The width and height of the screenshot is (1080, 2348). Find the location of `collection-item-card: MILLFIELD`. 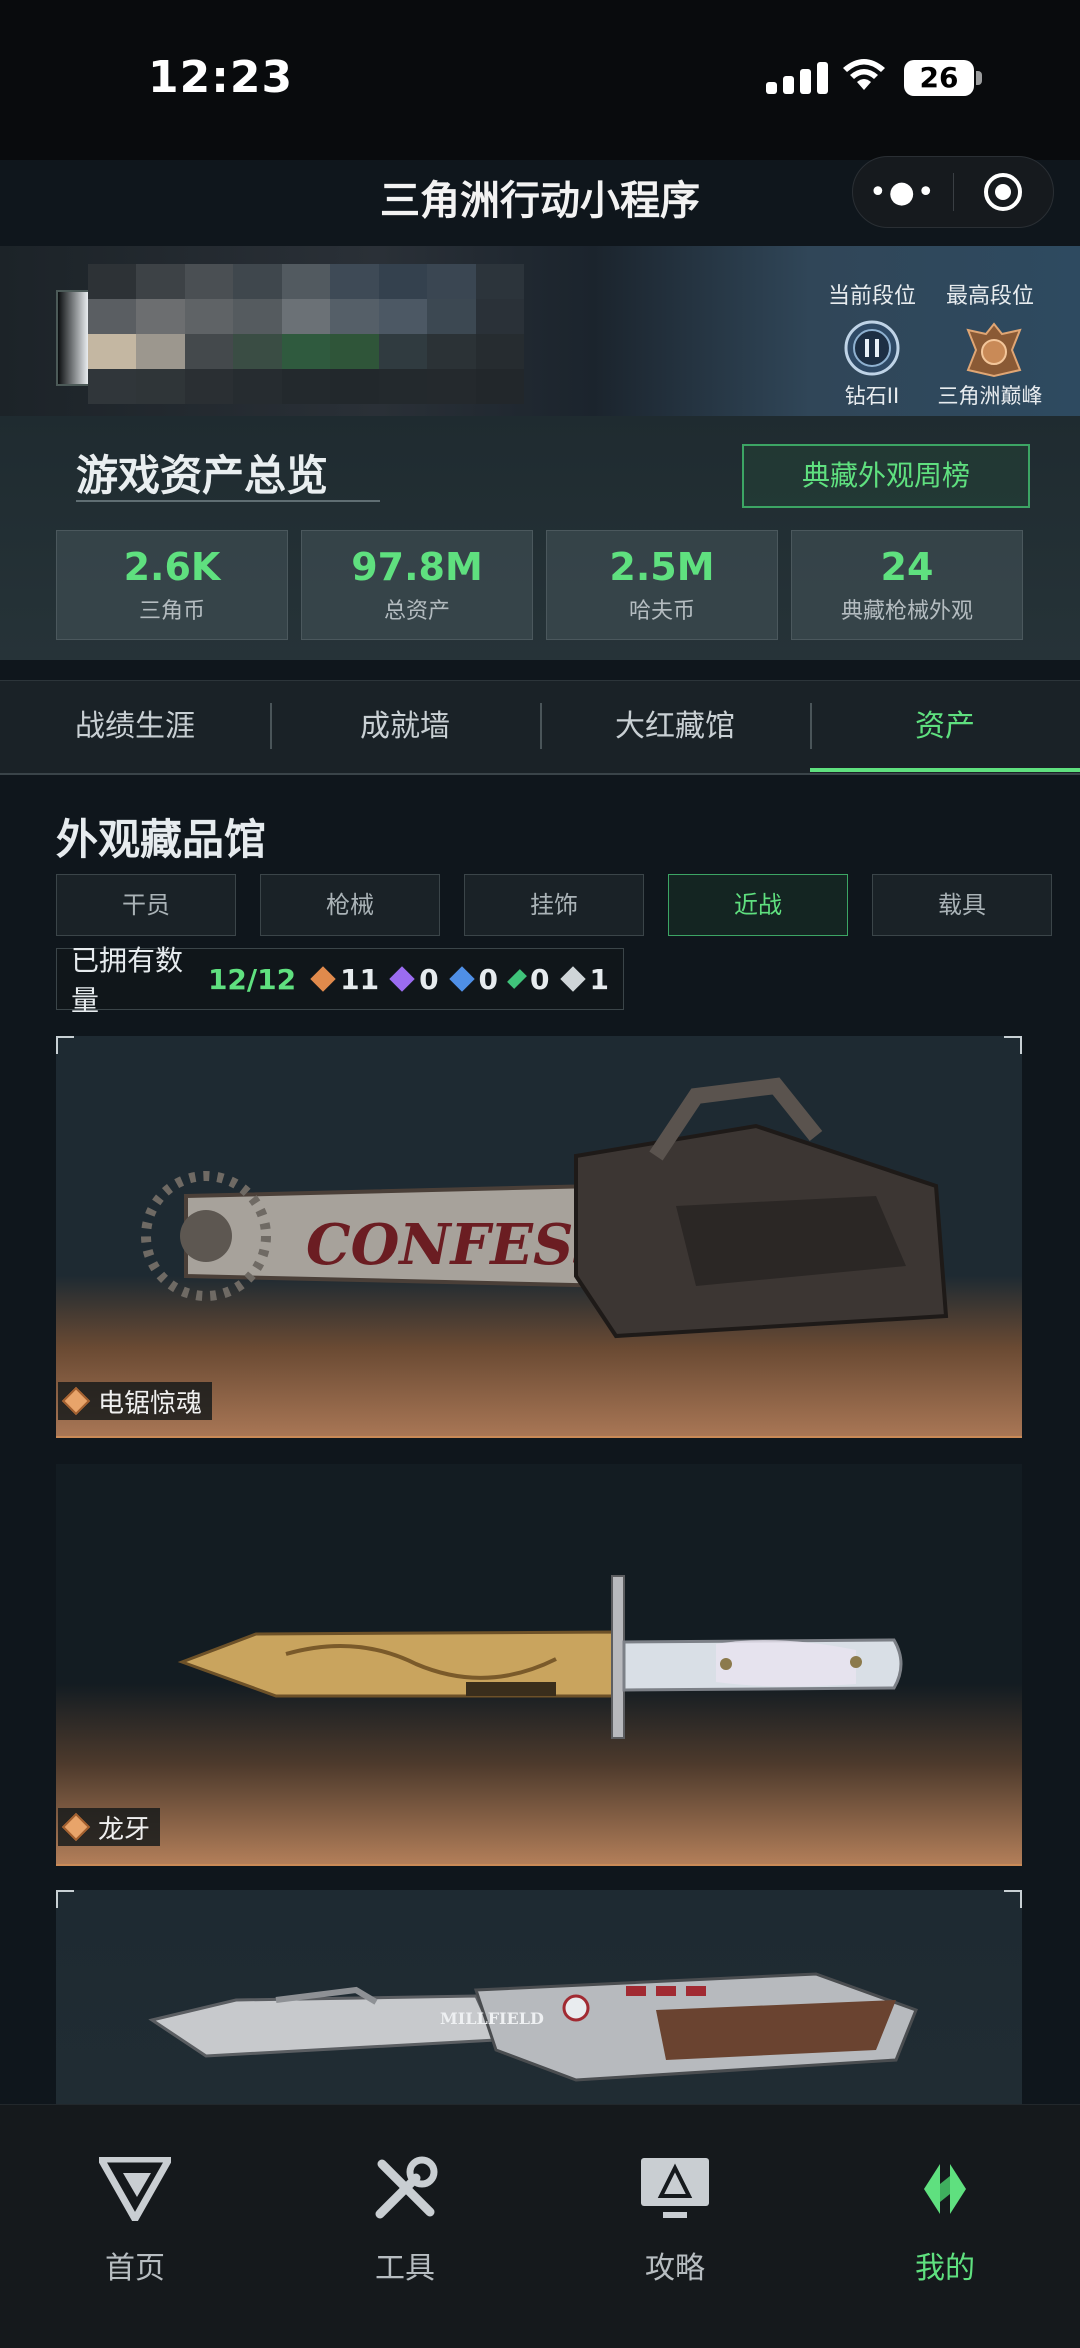

collection-item-card: MILLFIELD is located at coordinates (539, 1997).